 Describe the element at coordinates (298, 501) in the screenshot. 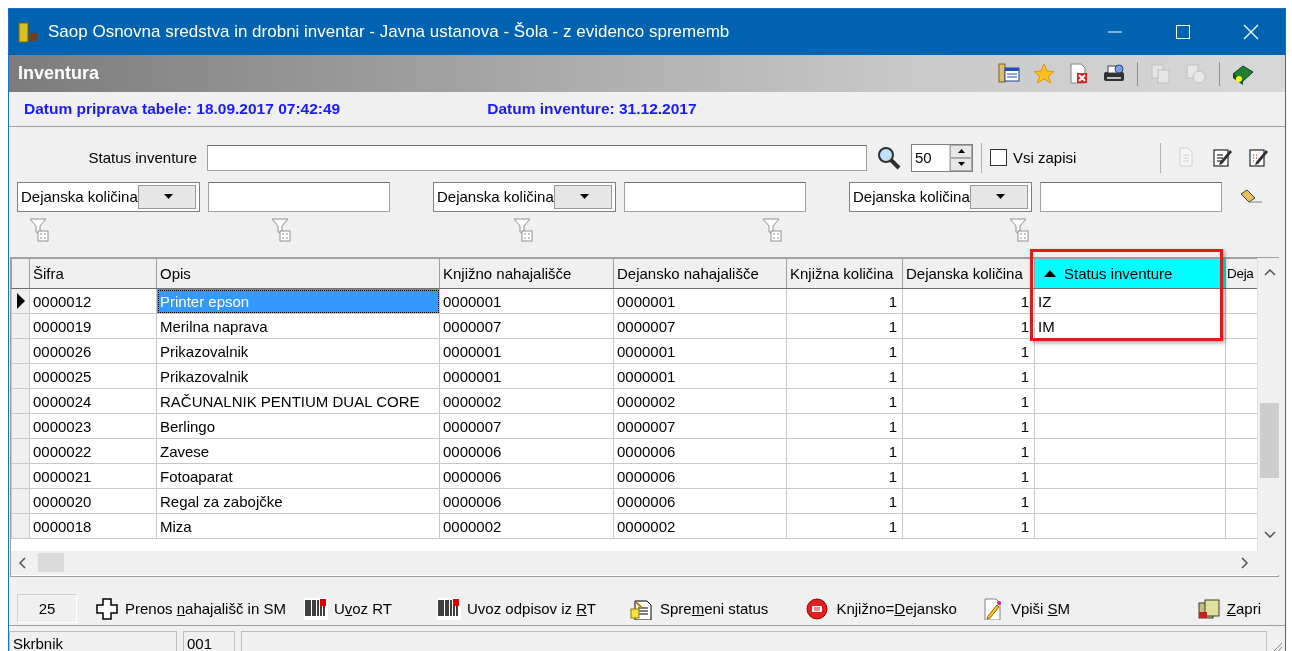

I see `table-cell: Regal za zabojčke` at that location.